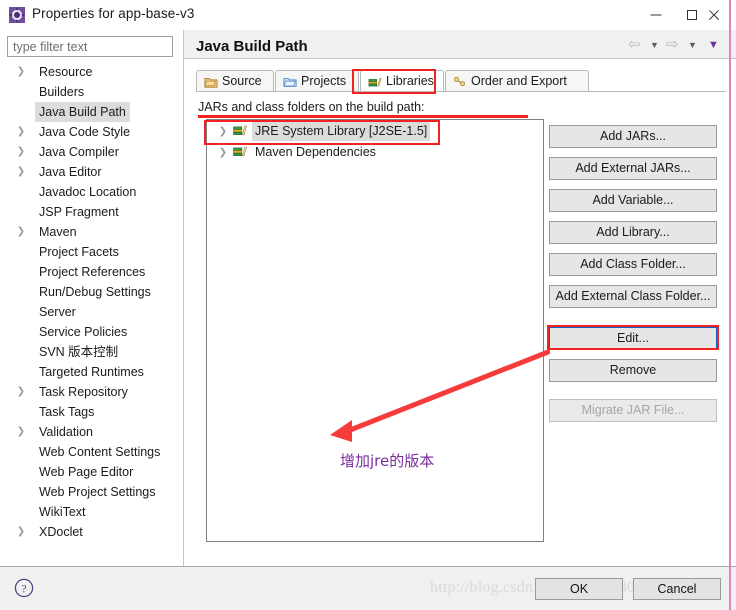 The height and width of the screenshot is (610, 736). I want to click on sidebar-item-label: Service Policies, so click(83, 332).